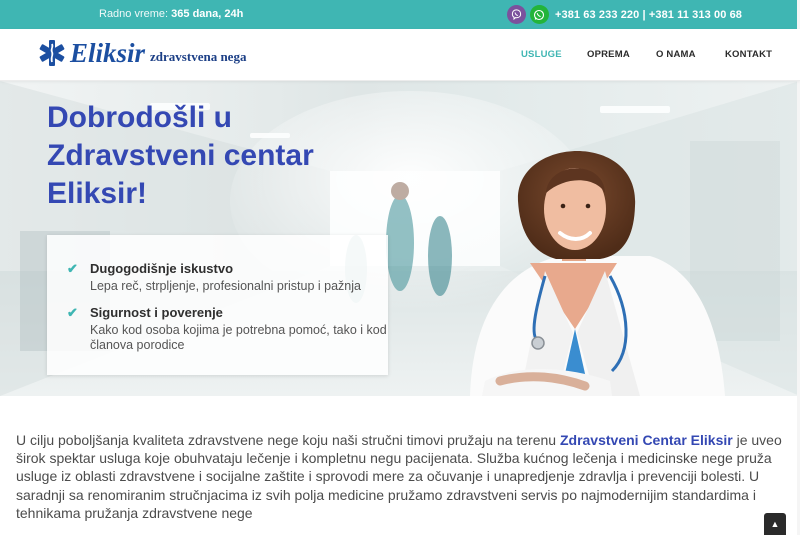 Image resolution: width=800 pixels, height=535 pixels. I want to click on nav-item-o-nama: O NAMA, so click(676, 54).